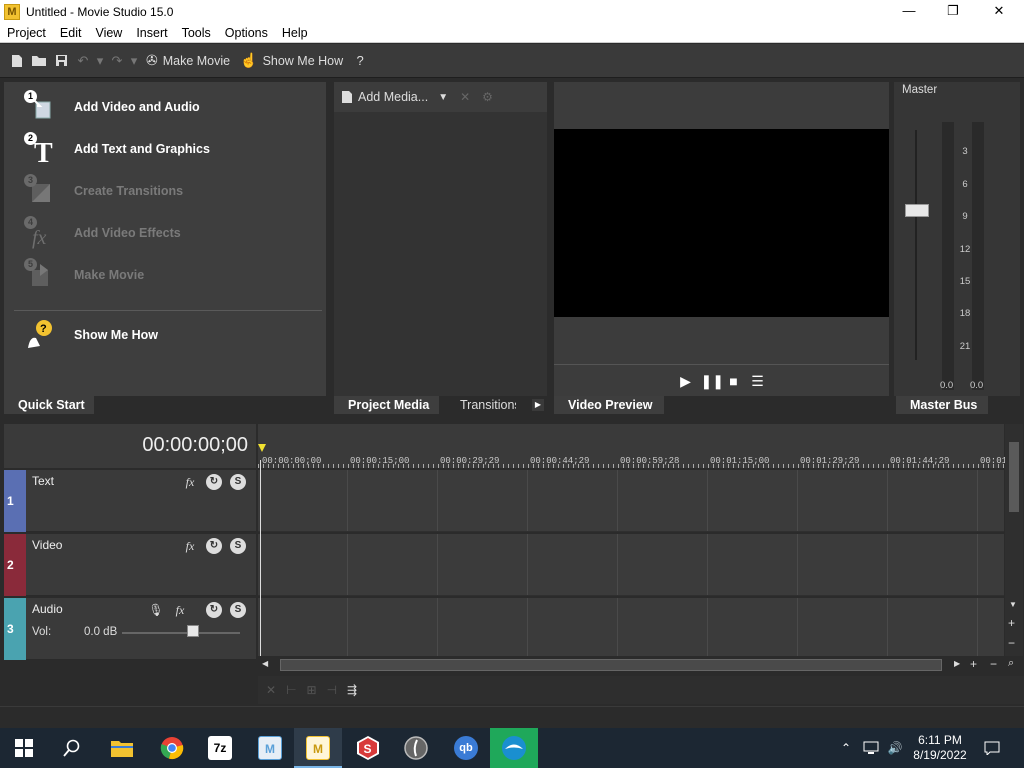  Describe the element at coordinates (466, 748) in the screenshot. I see `taskbar-qbittorrent: qb` at that location.